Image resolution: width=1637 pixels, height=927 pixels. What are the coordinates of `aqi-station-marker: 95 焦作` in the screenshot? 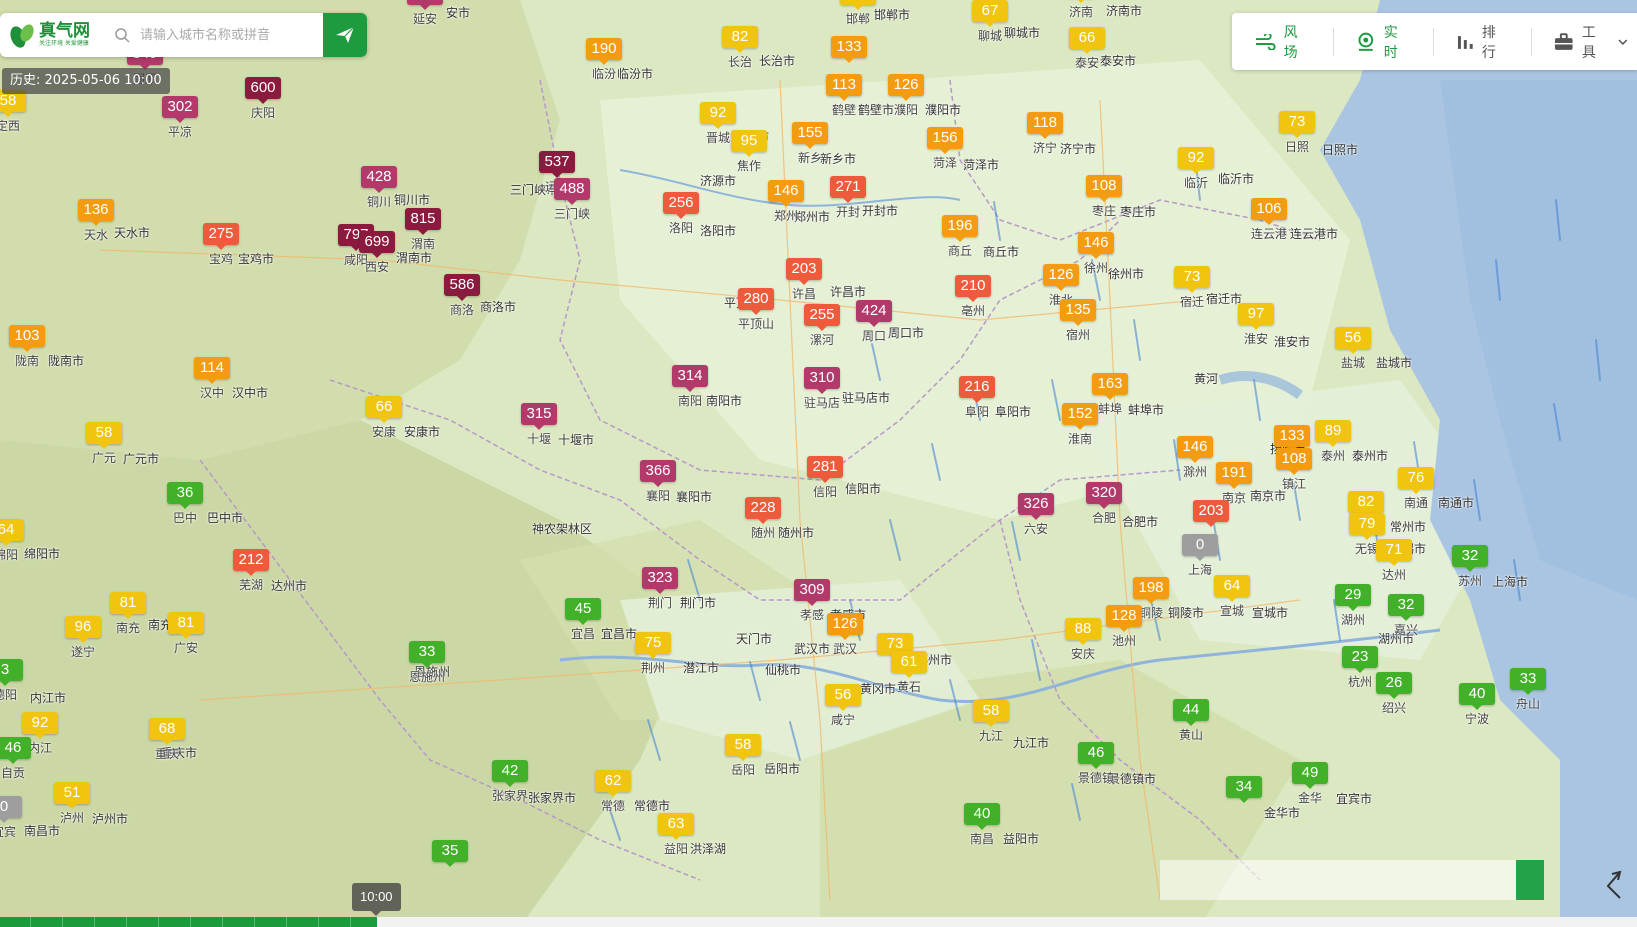 It's located at (749, 158).